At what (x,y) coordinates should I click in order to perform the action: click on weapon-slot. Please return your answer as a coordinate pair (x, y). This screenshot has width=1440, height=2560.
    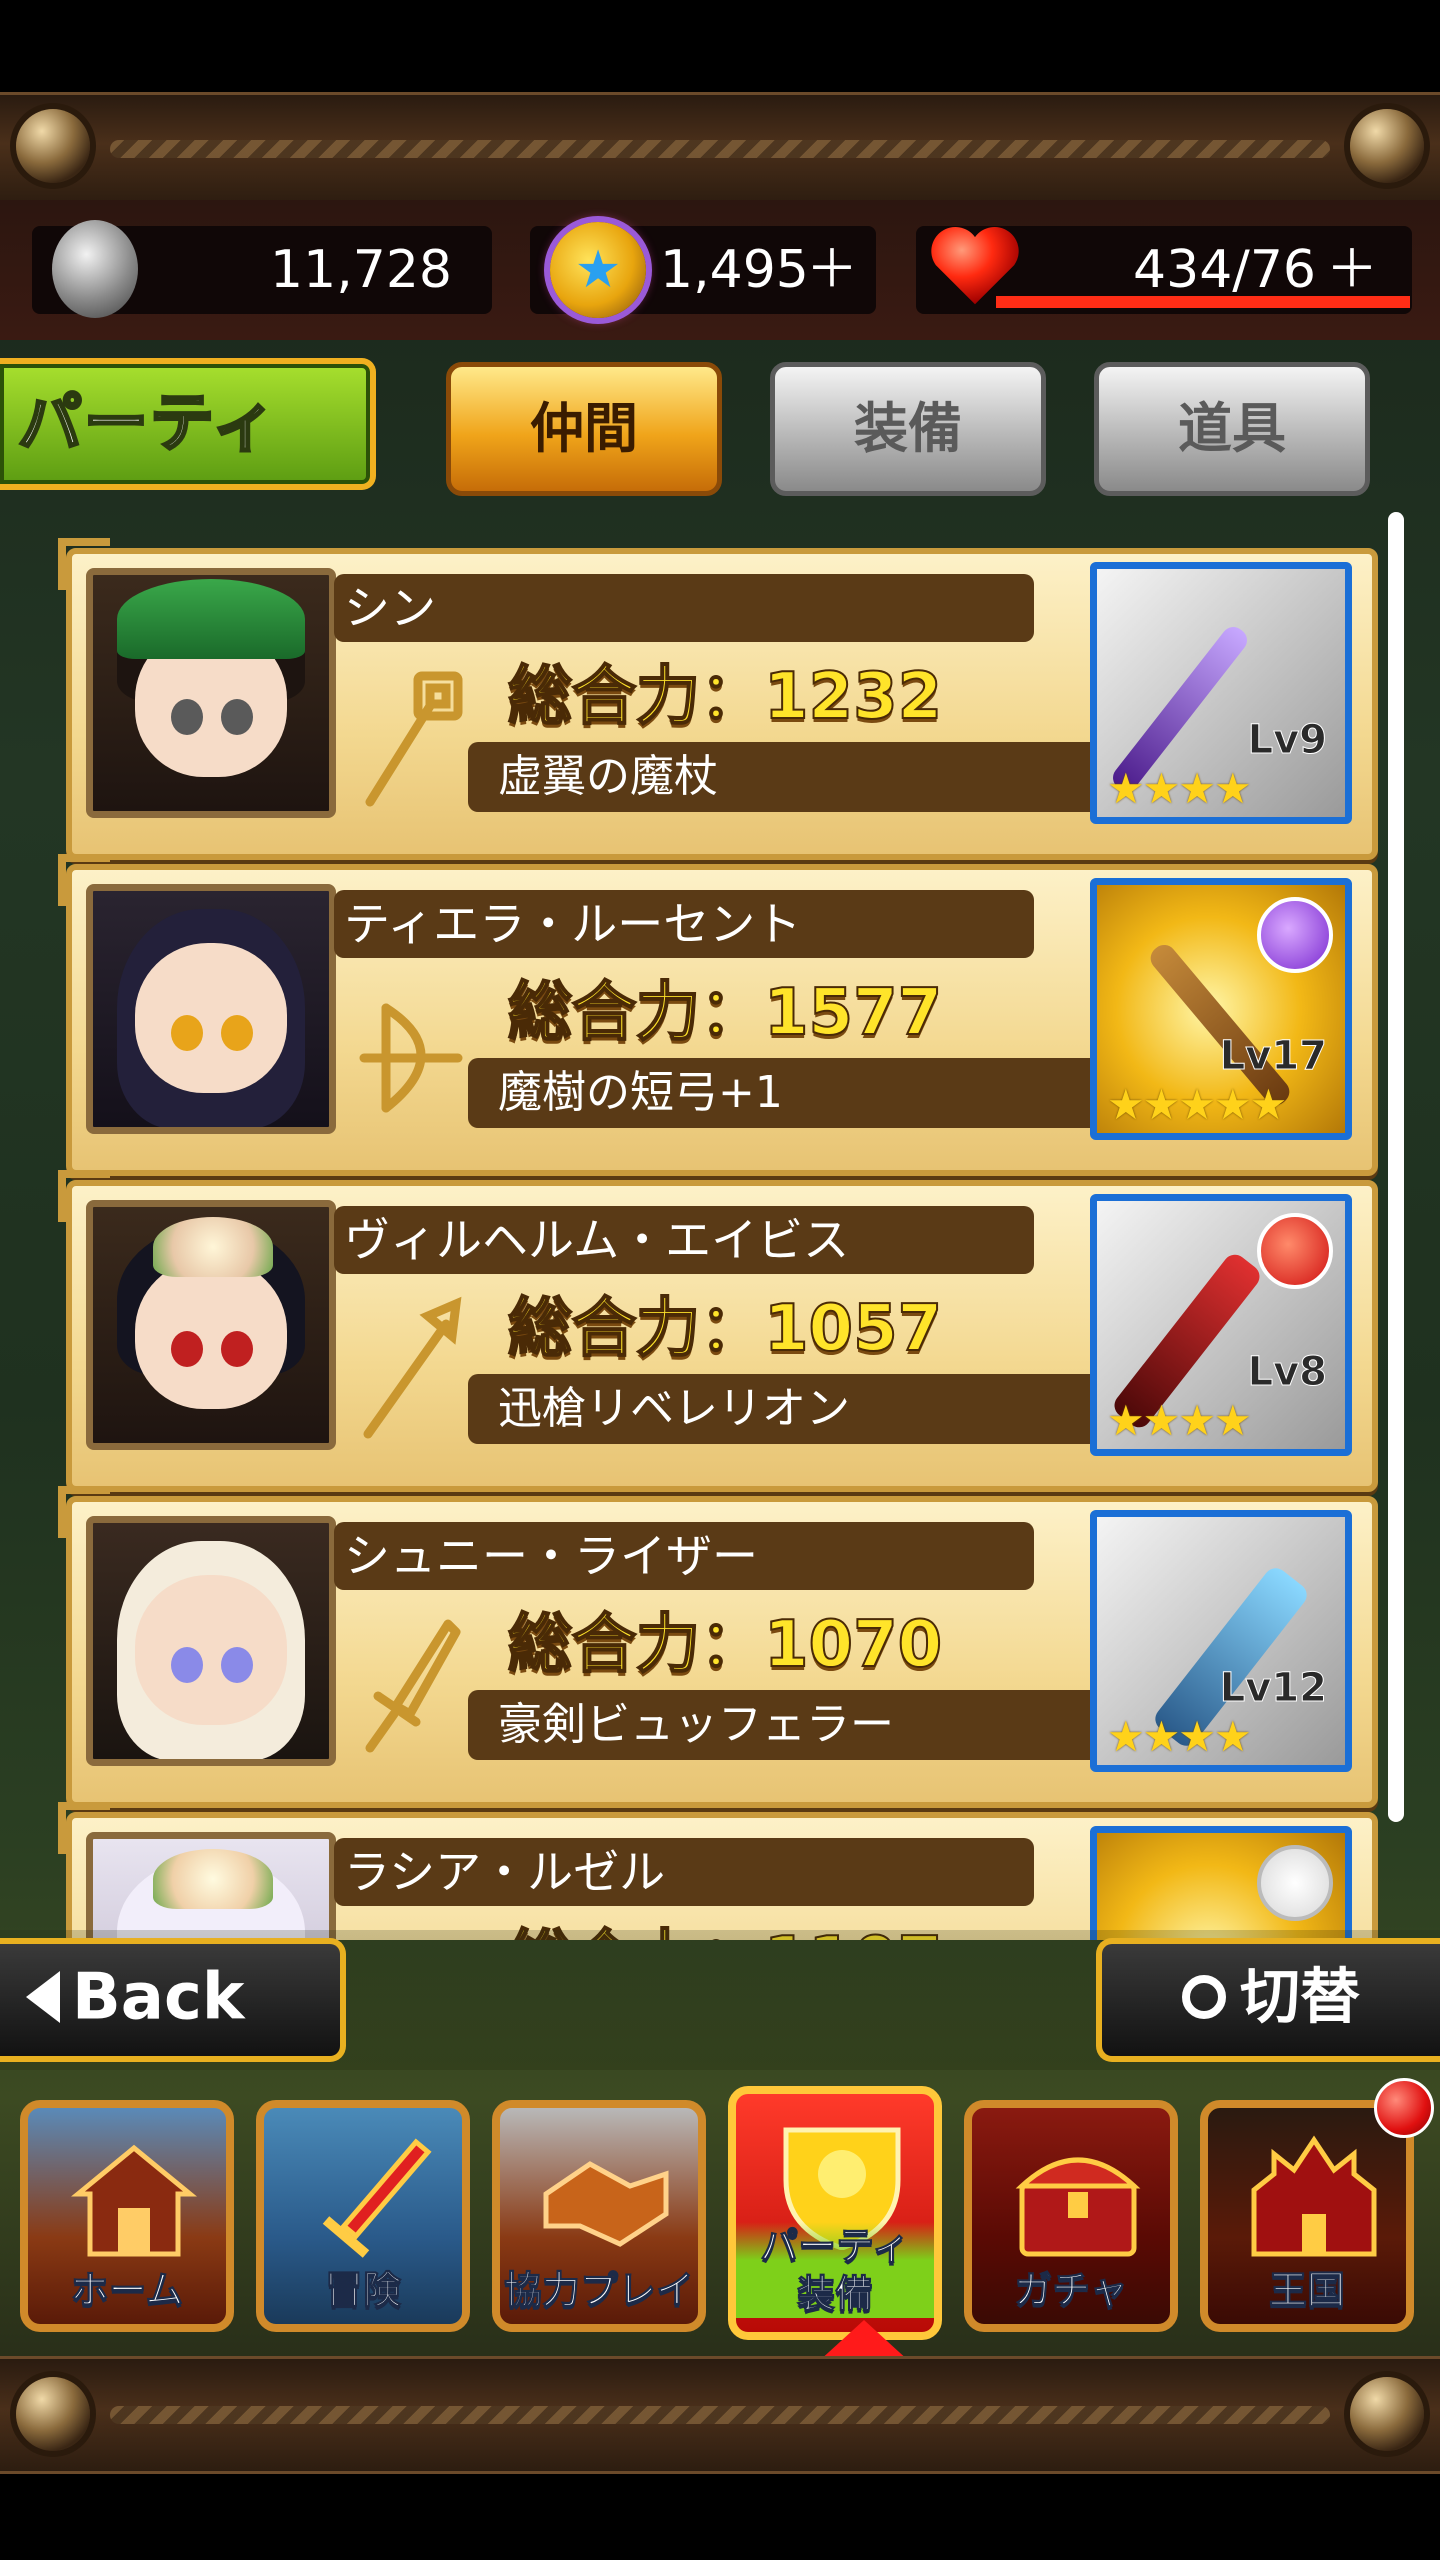
    Looking at the image, I should click on (1221, 1883).